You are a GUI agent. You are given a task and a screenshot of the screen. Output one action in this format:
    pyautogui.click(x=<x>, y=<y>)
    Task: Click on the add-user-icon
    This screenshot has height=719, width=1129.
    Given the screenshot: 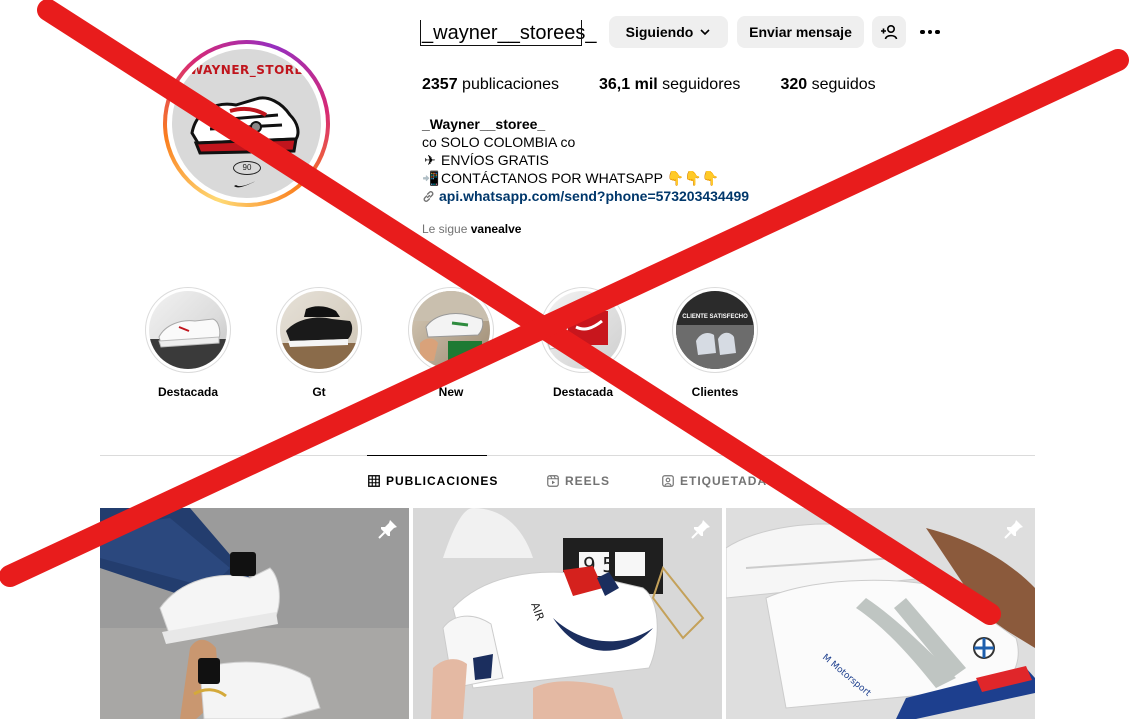 What is the action you would take?
    pyautogui.click(x=889, y=32)
    